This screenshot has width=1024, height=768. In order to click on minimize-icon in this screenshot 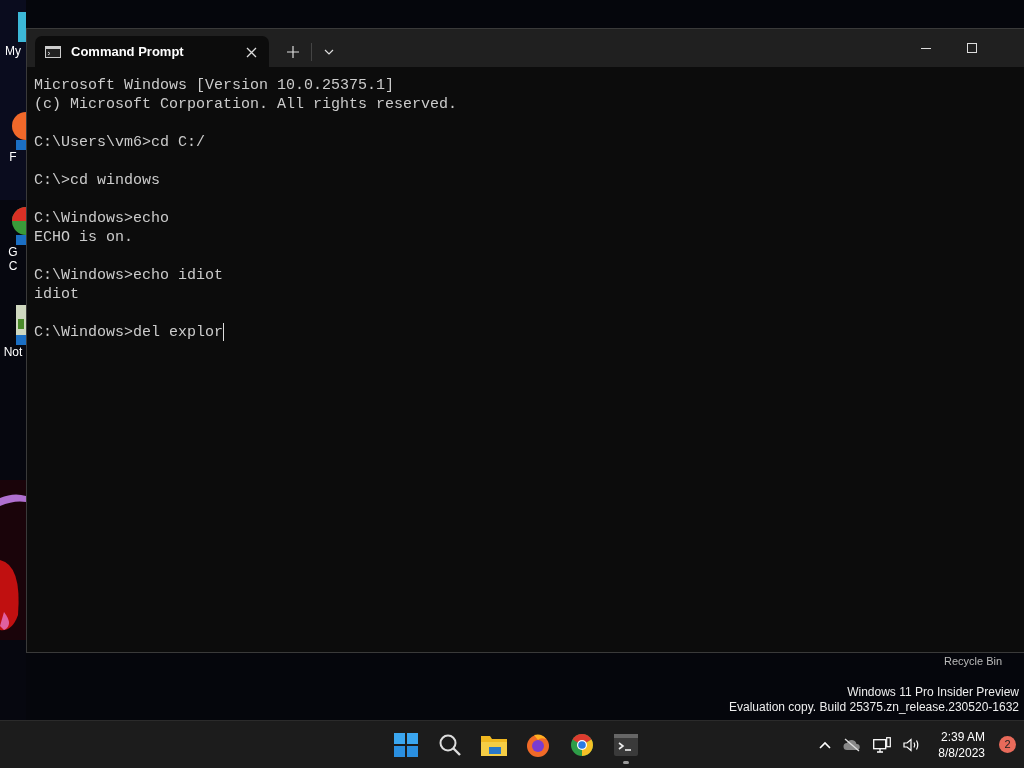, I will do `click(926, 48)`.